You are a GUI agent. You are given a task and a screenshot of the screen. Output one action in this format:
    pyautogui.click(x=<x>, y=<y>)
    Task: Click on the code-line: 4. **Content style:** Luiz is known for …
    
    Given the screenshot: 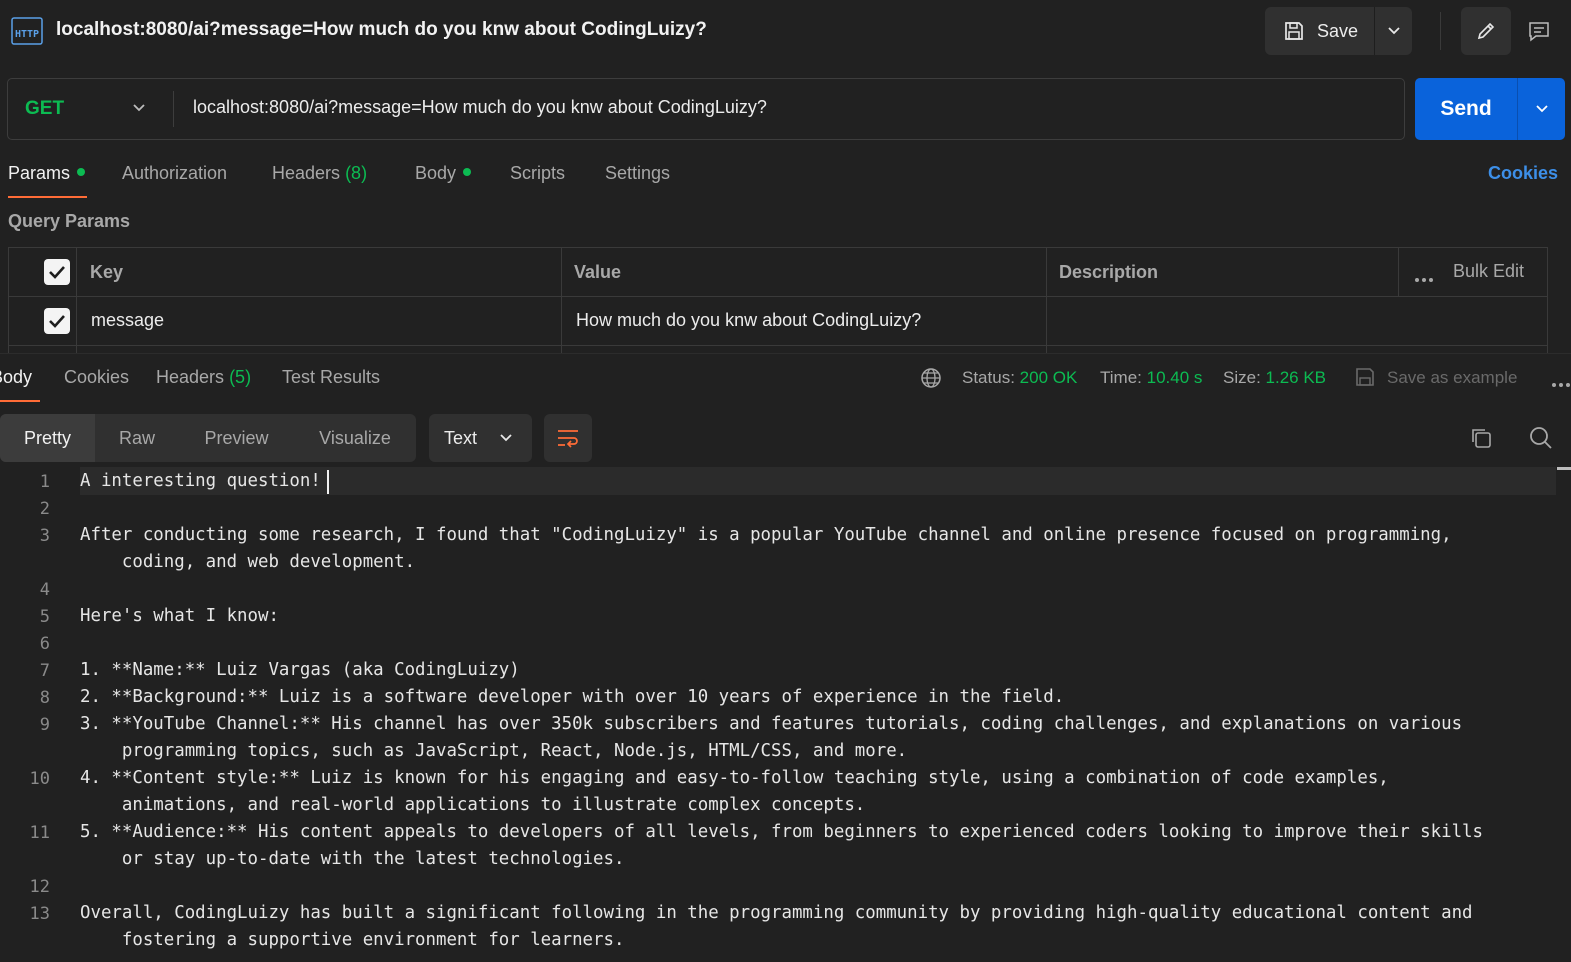 What is the action you would take?
    pyautogui.click(x=734, y=778)
    